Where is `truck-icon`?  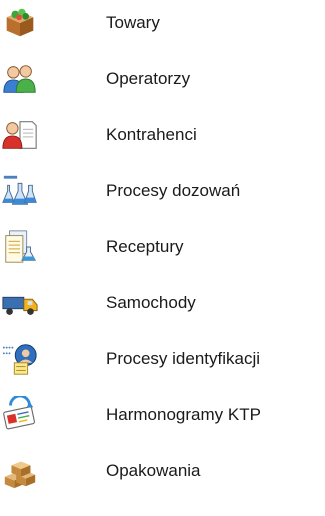
truck-icon is located at coordinates (20, 303).